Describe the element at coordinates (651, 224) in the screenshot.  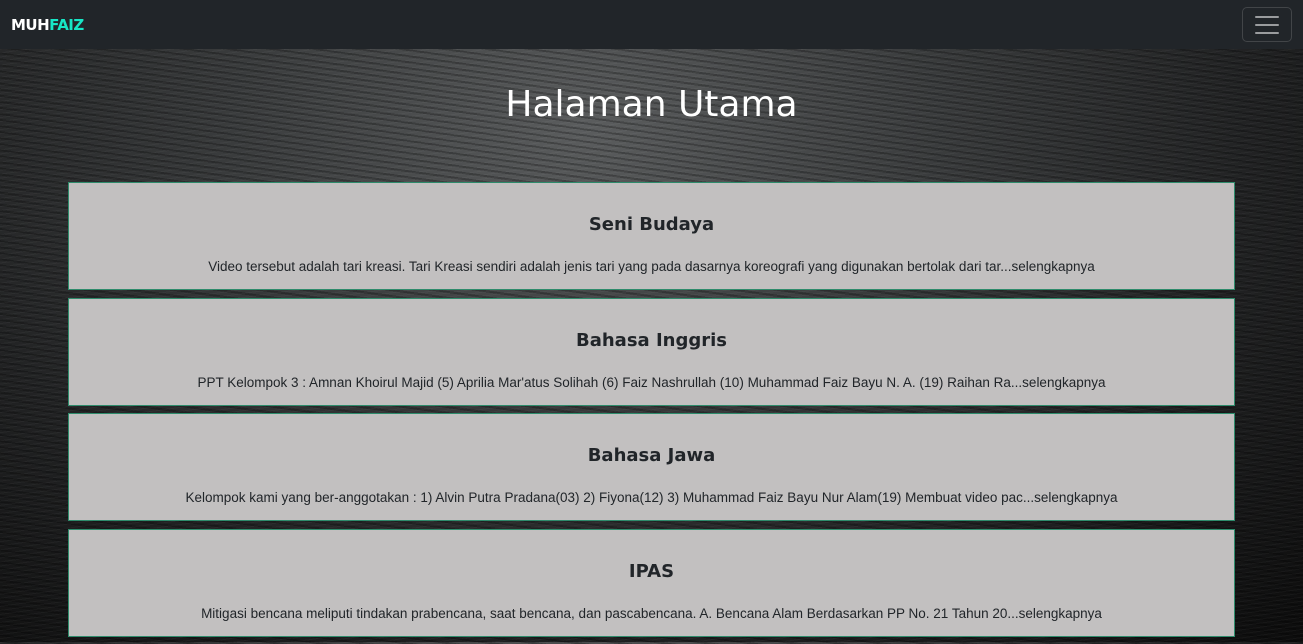
I see `card-title: Seni Budaya` at that location.